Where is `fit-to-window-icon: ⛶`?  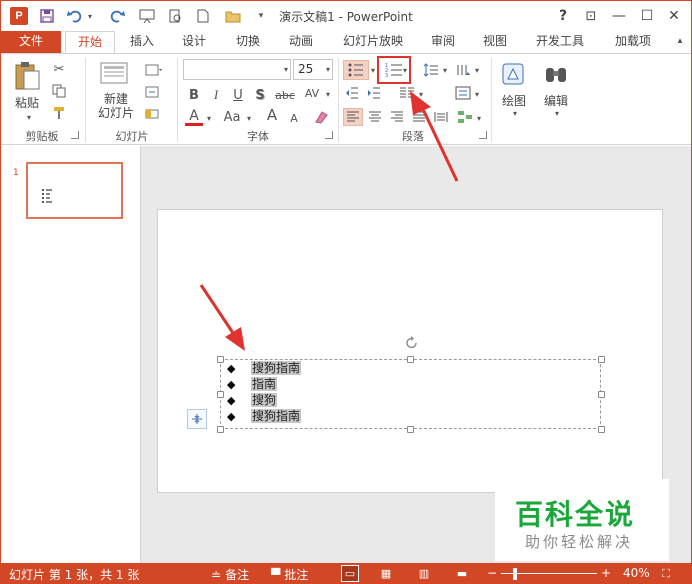 fit-to-window-icon: ⛶ is located at coordinates (666, 573).